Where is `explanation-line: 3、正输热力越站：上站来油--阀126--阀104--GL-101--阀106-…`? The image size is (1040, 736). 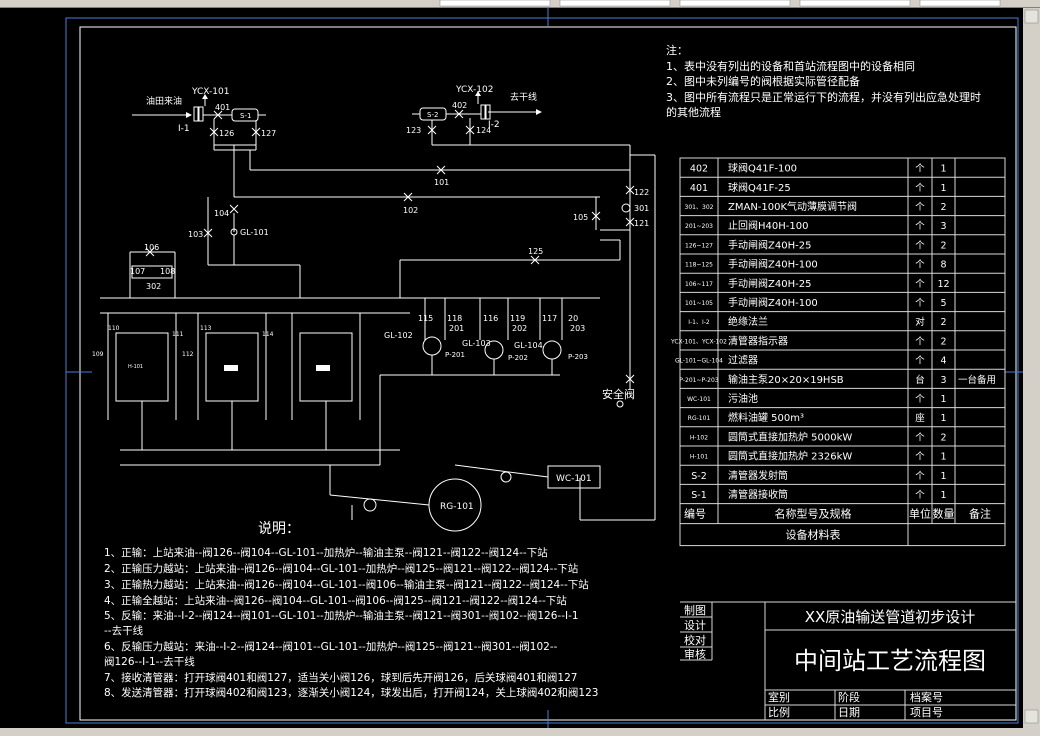 explanation-line: 3、正输热力越站：上站来油--阀126--阀104--GL-101--阀106-… is located at coordinates (346, 584).